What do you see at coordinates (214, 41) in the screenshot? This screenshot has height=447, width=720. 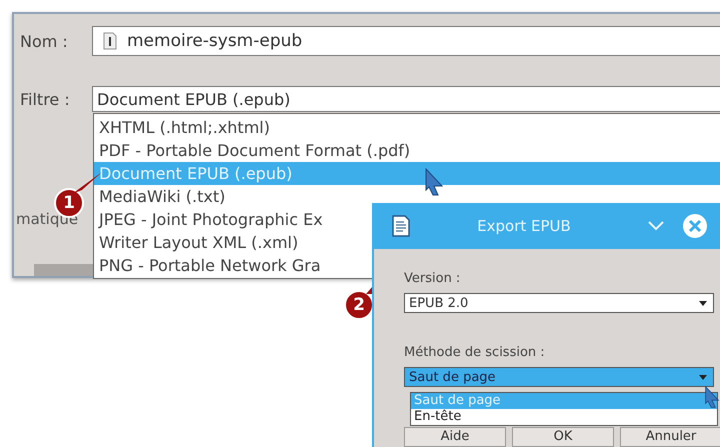 I see `field-value: memoire-sysm-epub` at bounding box center [214, 41].